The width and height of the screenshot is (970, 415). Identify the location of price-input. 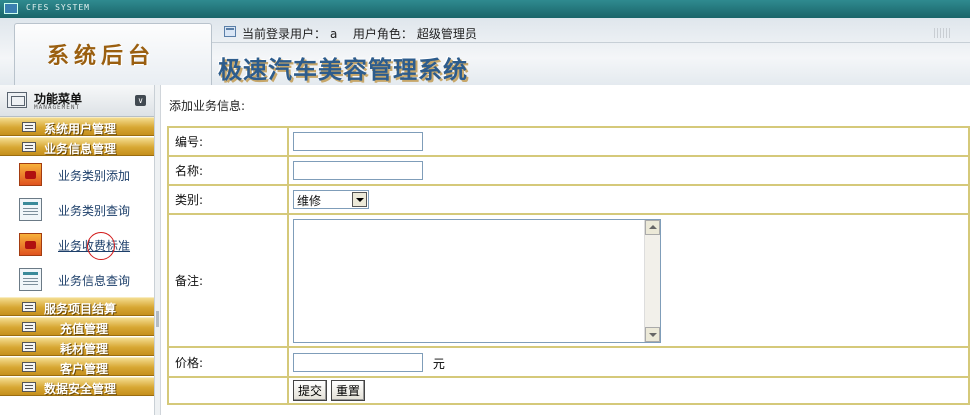
(358, 362).